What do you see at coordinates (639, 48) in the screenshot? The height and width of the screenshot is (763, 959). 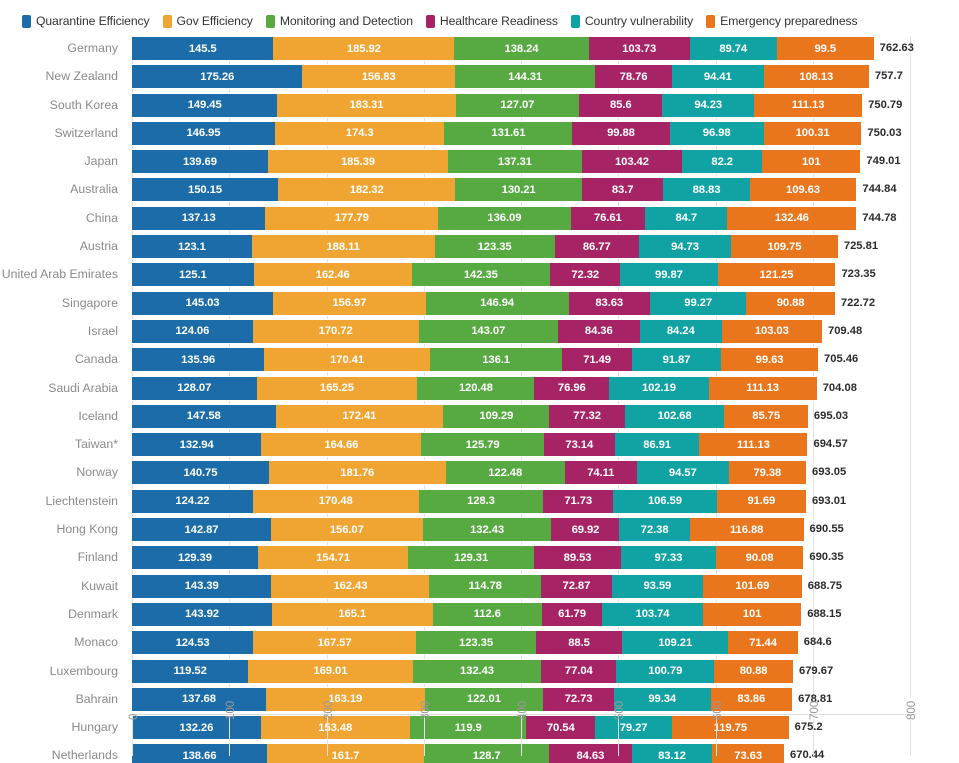 I see `bar-segment: 103.73` at bounding box center [639, 48].